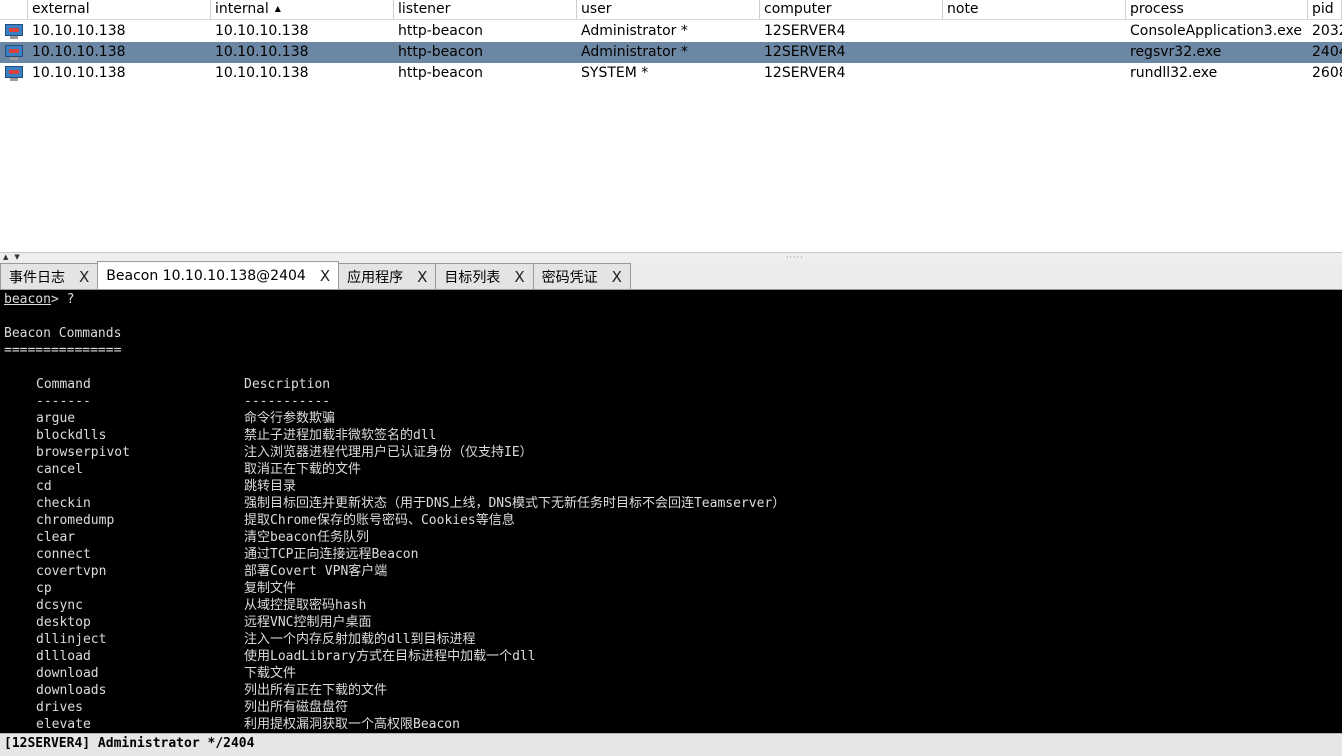  I want to click on command-name: dcsync, so click(59, 605).